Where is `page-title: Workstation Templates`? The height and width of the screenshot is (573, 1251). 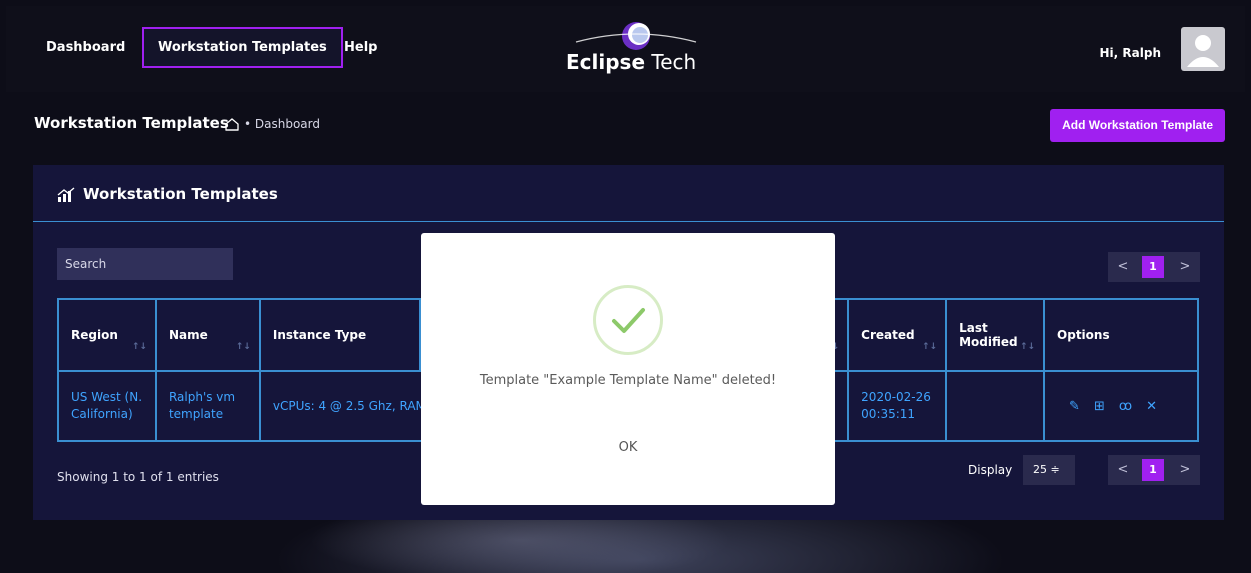 page-title: Workstation Templates is located at coordinates (131, 123).